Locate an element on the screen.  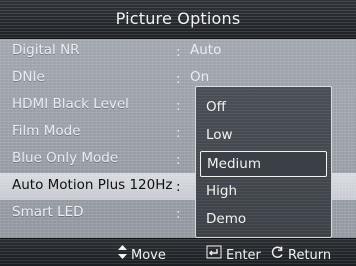
dropdown-option-label: Low is located at coordinates (219, 135).